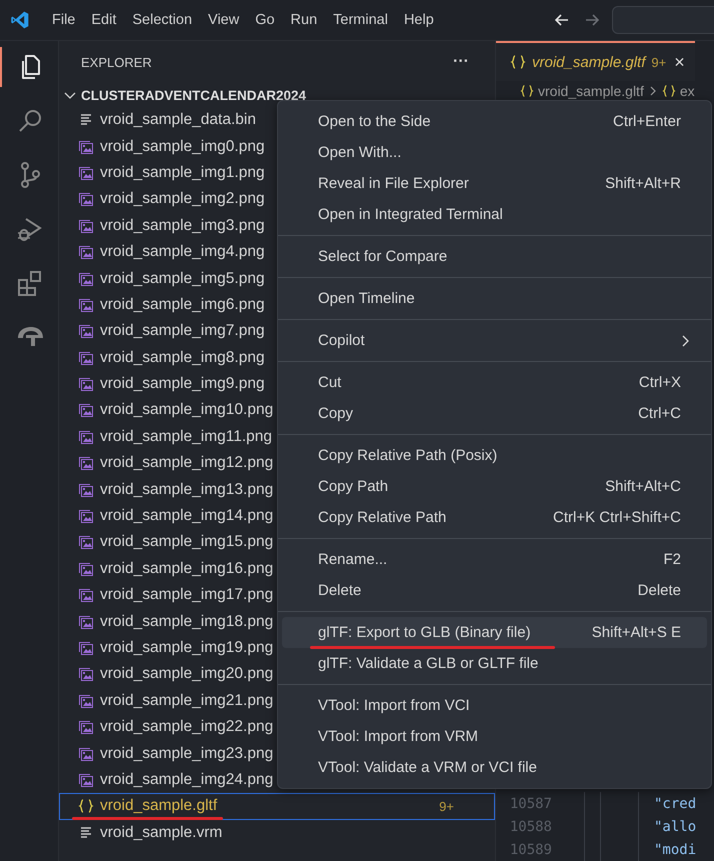  What do you see at coordinates (659, 382) in the screenshot?
I see `shortcut-text: Ctrl+X` at bounding box center [659, 382].